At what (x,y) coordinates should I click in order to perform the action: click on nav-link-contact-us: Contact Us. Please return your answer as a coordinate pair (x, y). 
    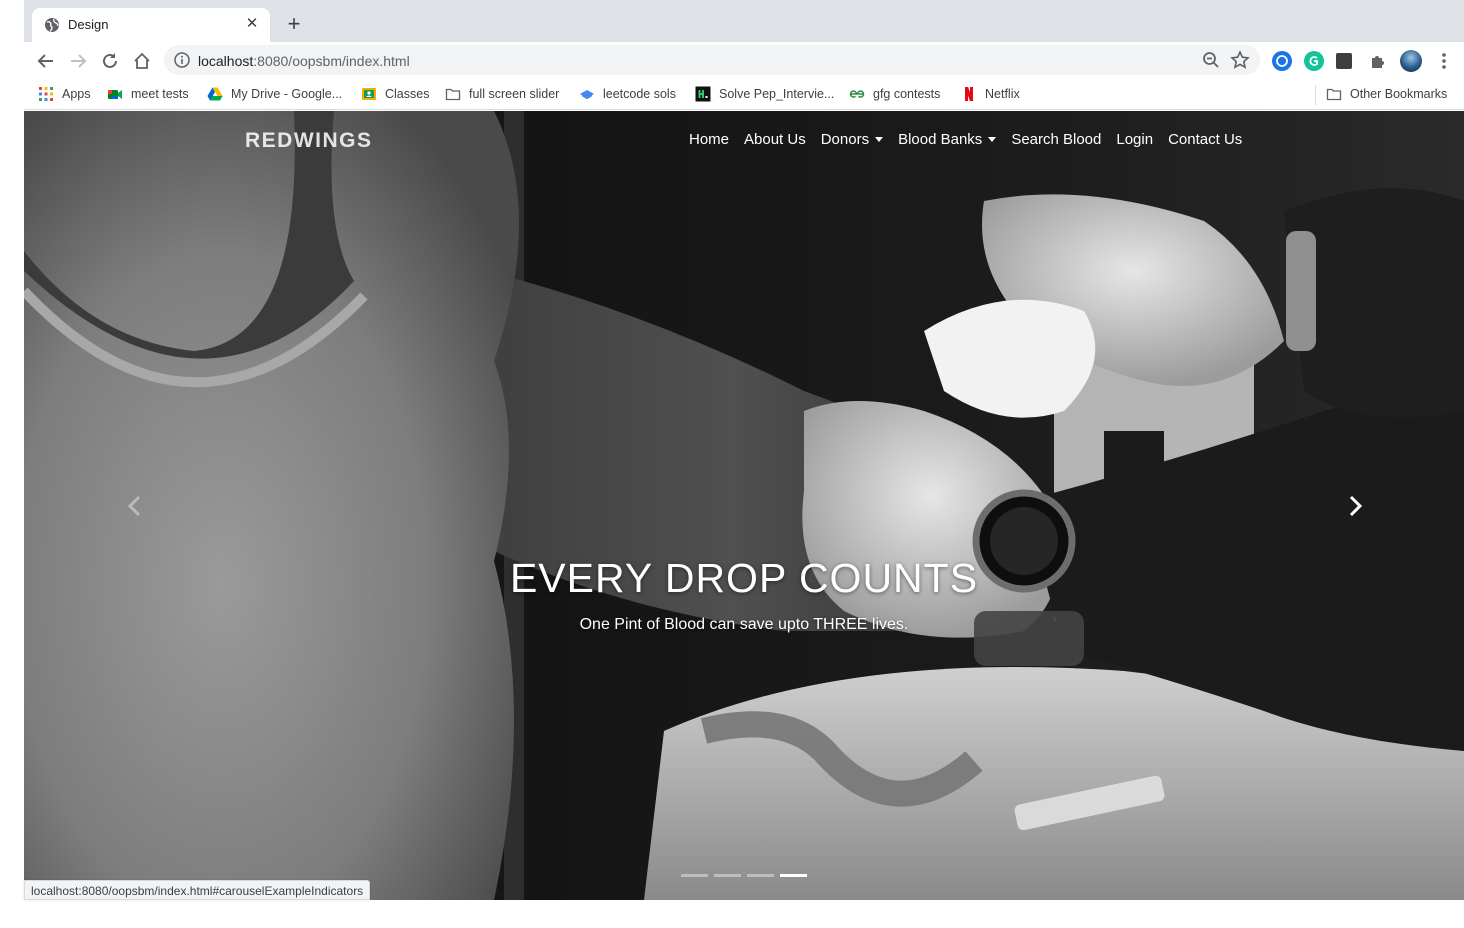
    Looking at the image, I should click on (1205, 139).